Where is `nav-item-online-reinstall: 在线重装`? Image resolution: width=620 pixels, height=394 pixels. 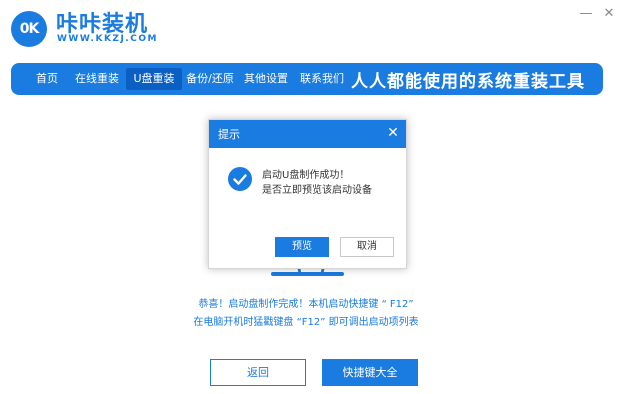
nav-item-online-reinstall: 在线重装 is located at coordinates (97, 79).